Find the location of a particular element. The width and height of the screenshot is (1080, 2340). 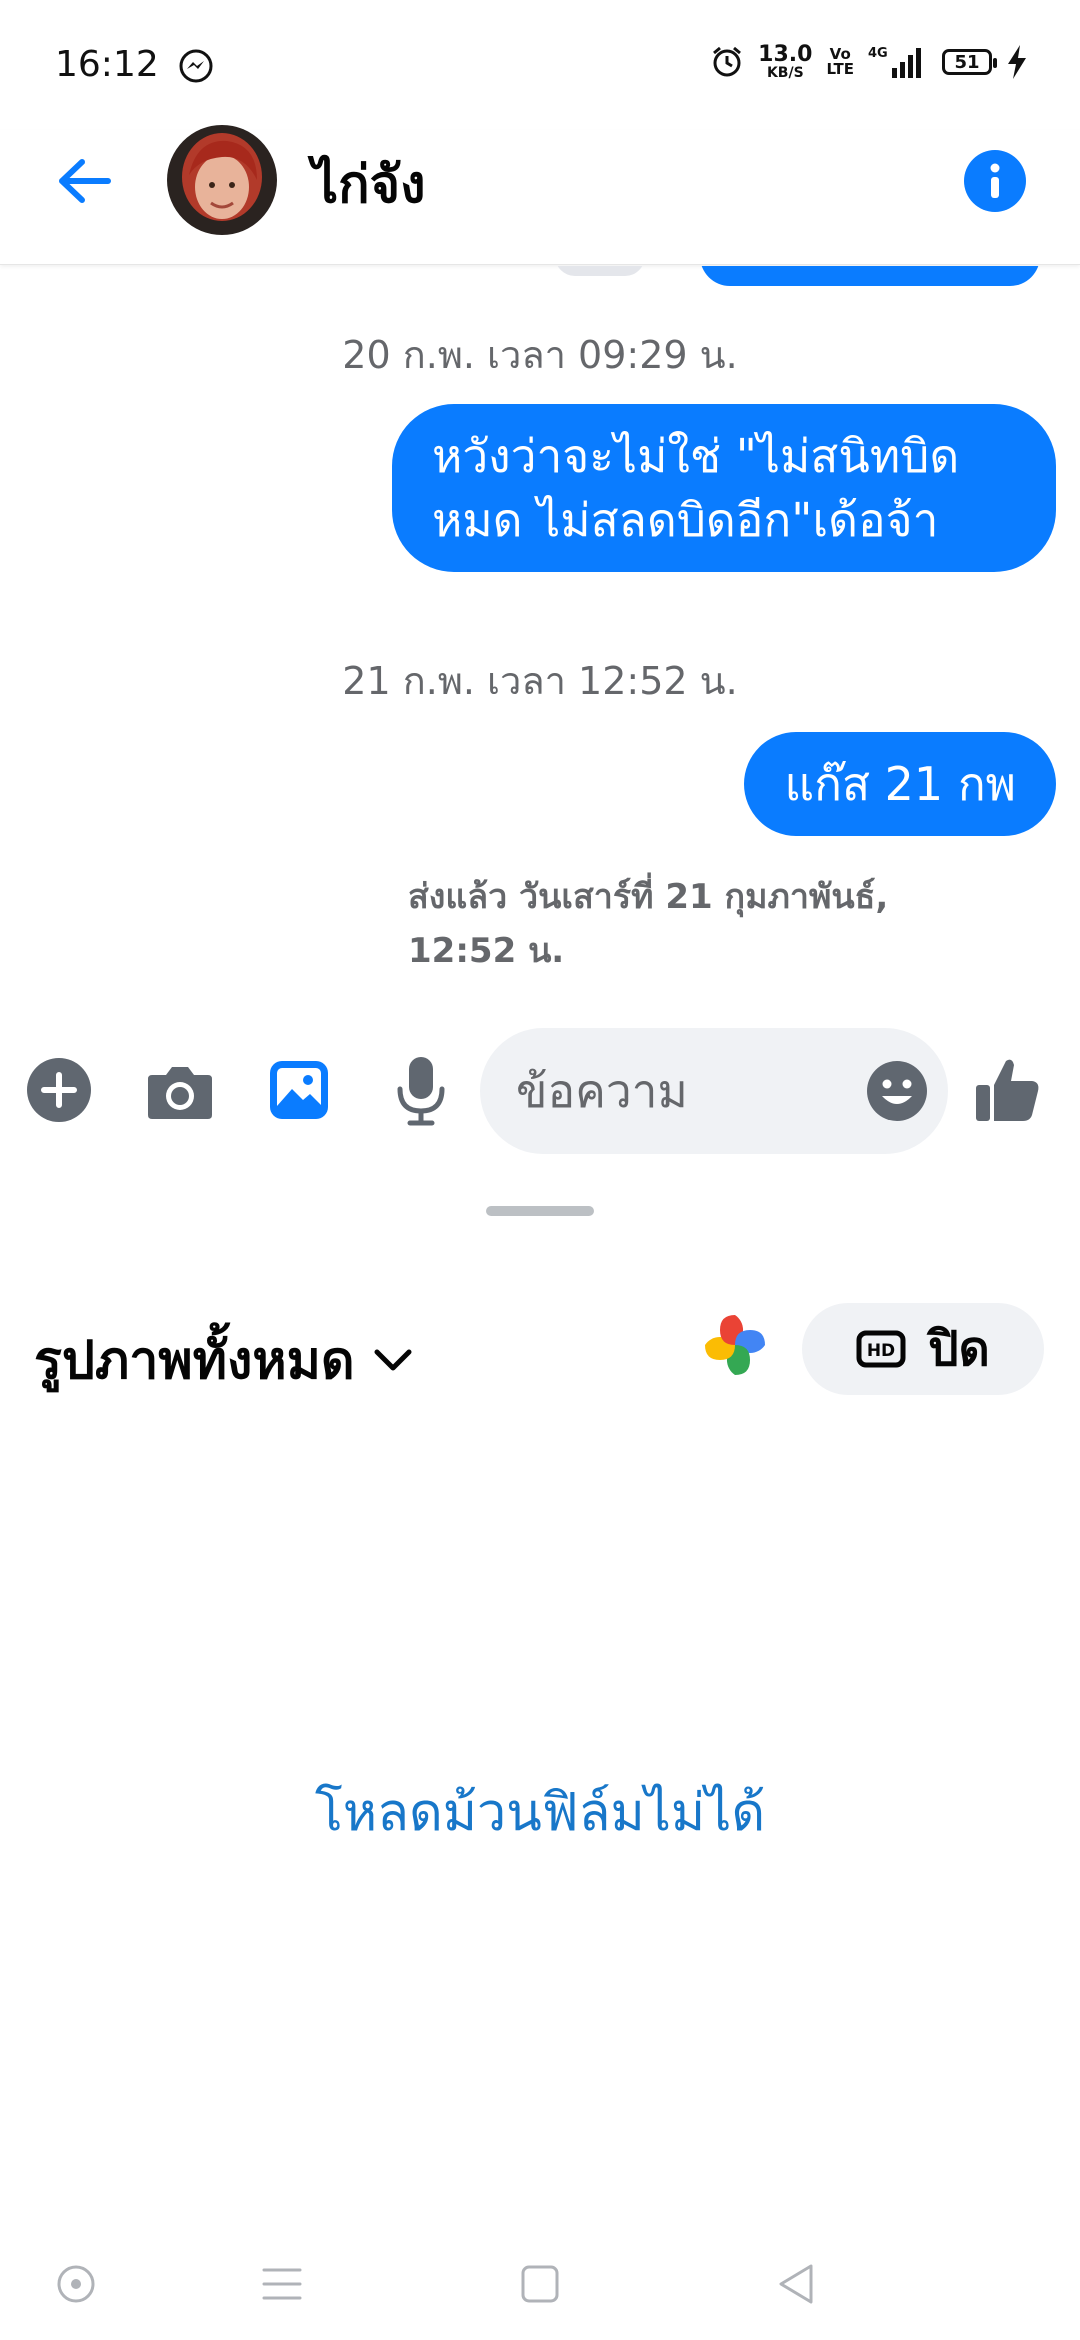

assistant-icon is located at coordinates (76, 2284).